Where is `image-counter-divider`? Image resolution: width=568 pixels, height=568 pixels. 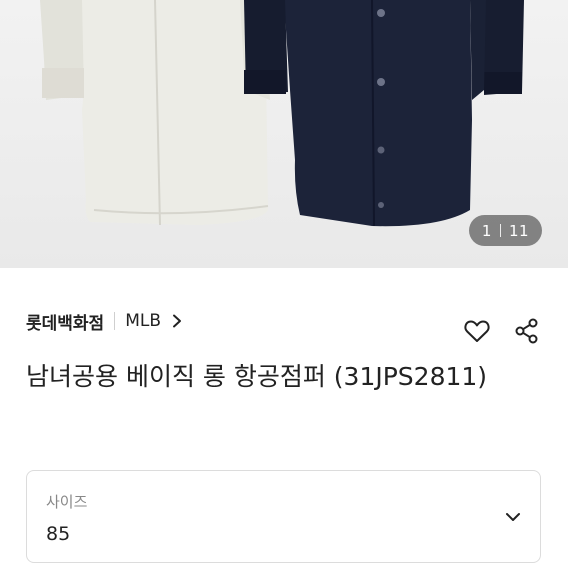 image-counter-divider is located at coordinates (500, 230).